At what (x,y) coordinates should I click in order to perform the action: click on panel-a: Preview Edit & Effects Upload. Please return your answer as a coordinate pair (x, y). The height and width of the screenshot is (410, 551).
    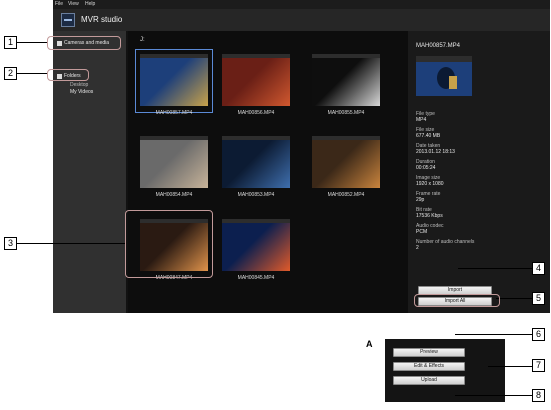
    Looking at the image, I should click on (445, 370).